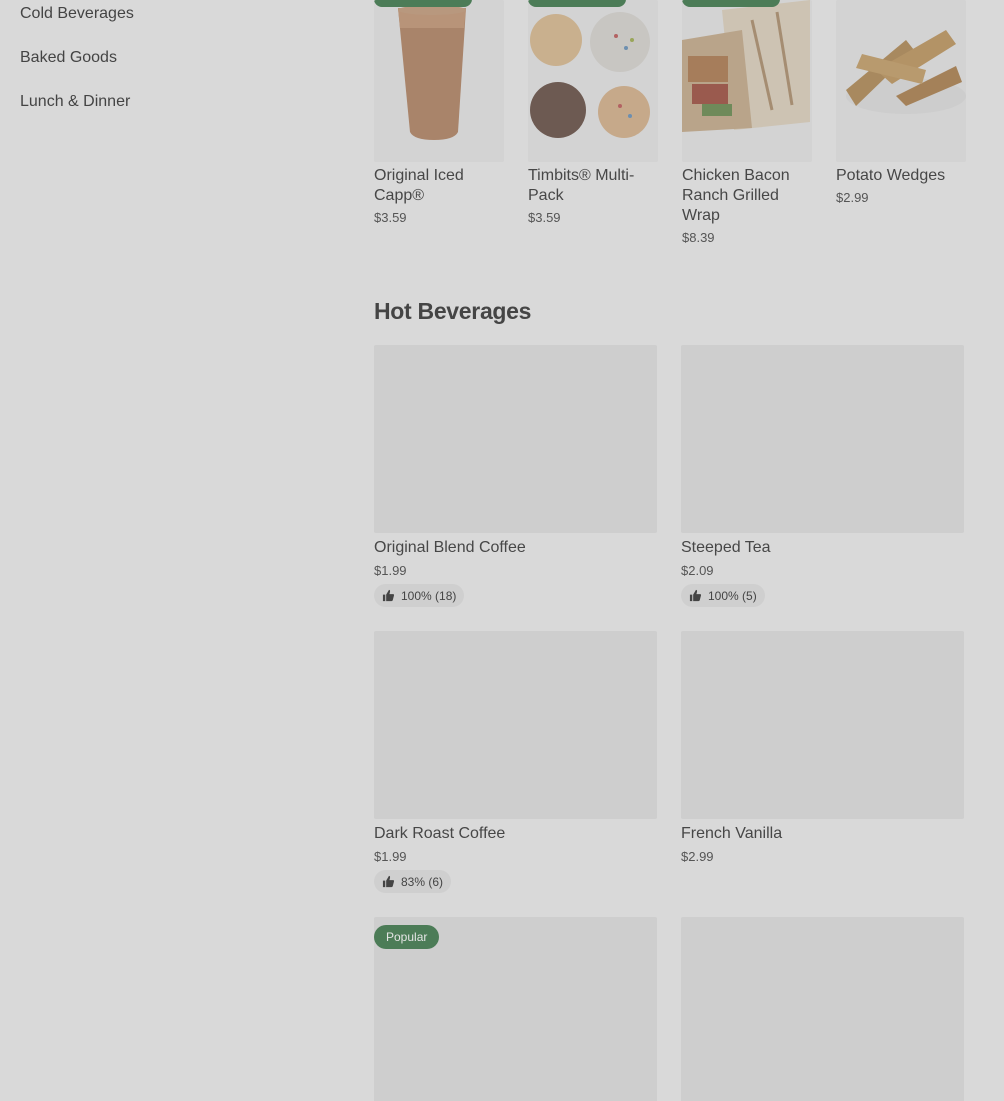  Describe the element at coordinates (726, 547) in the screenshot. I see `item-title: Steeped Tea` at that location.